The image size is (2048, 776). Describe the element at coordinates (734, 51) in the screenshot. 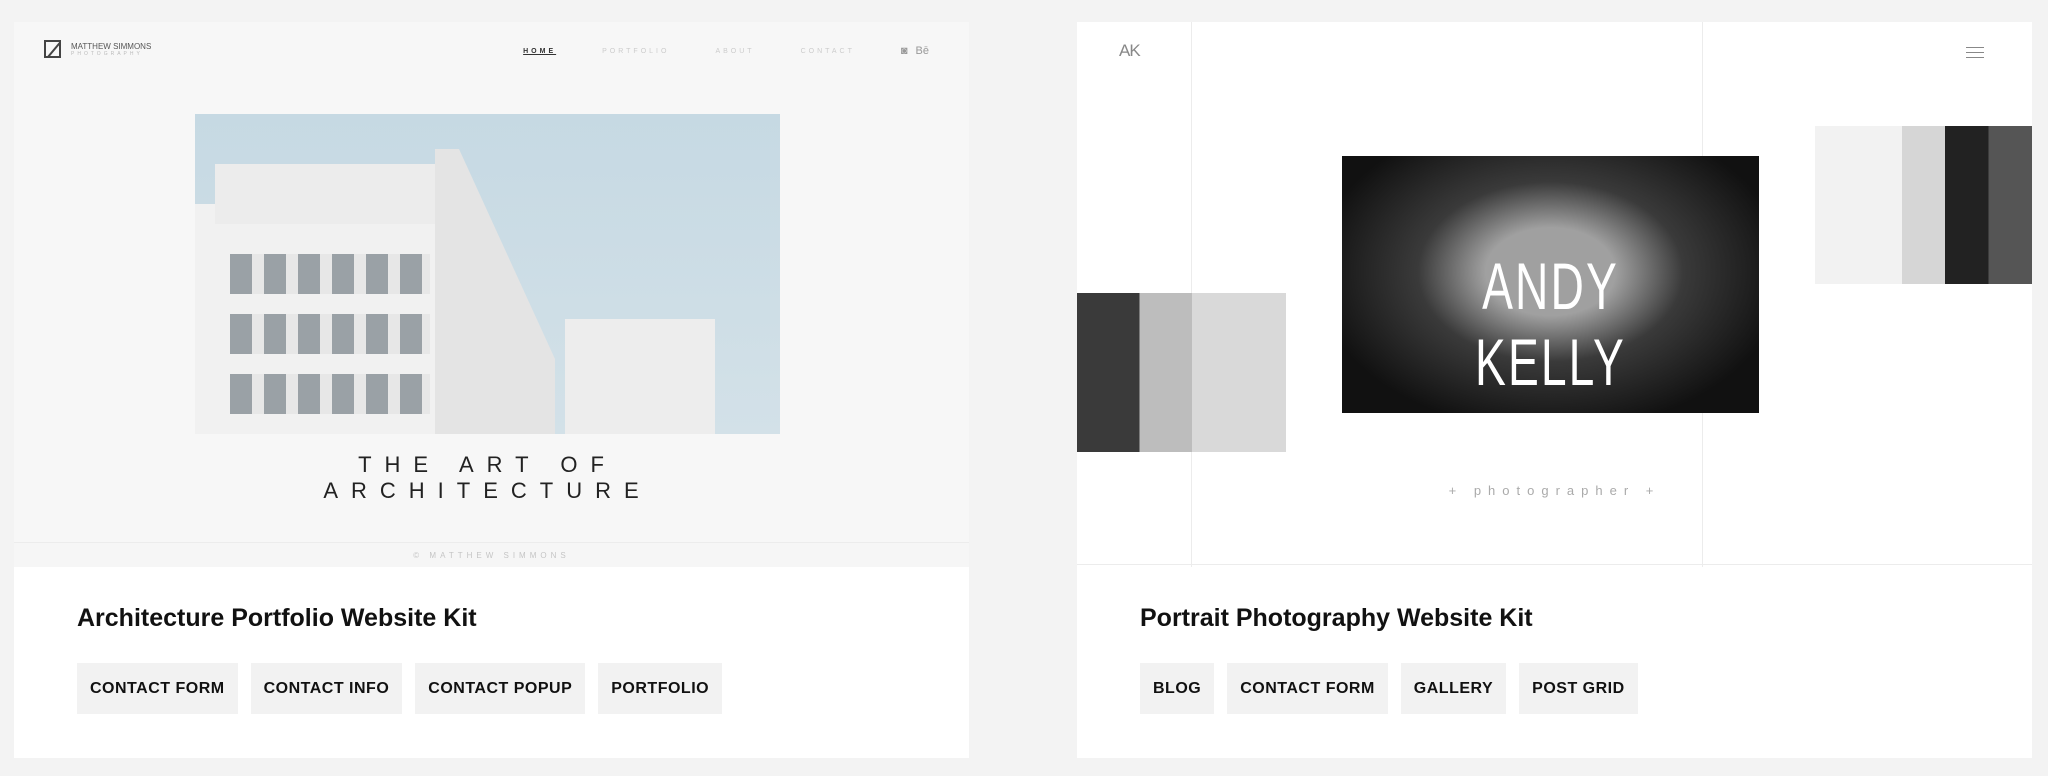

I see `nav-about: ABOUT` at that location.